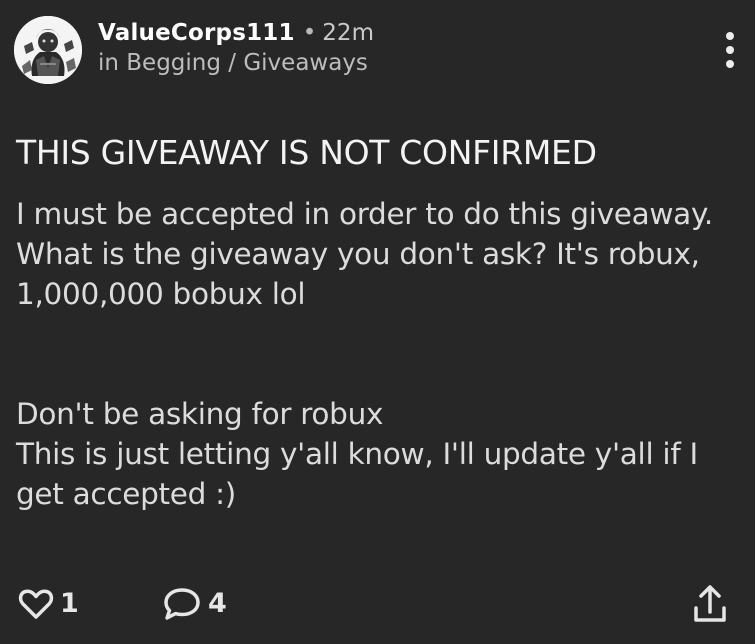  I want to click on share-button, so click(710, 604).